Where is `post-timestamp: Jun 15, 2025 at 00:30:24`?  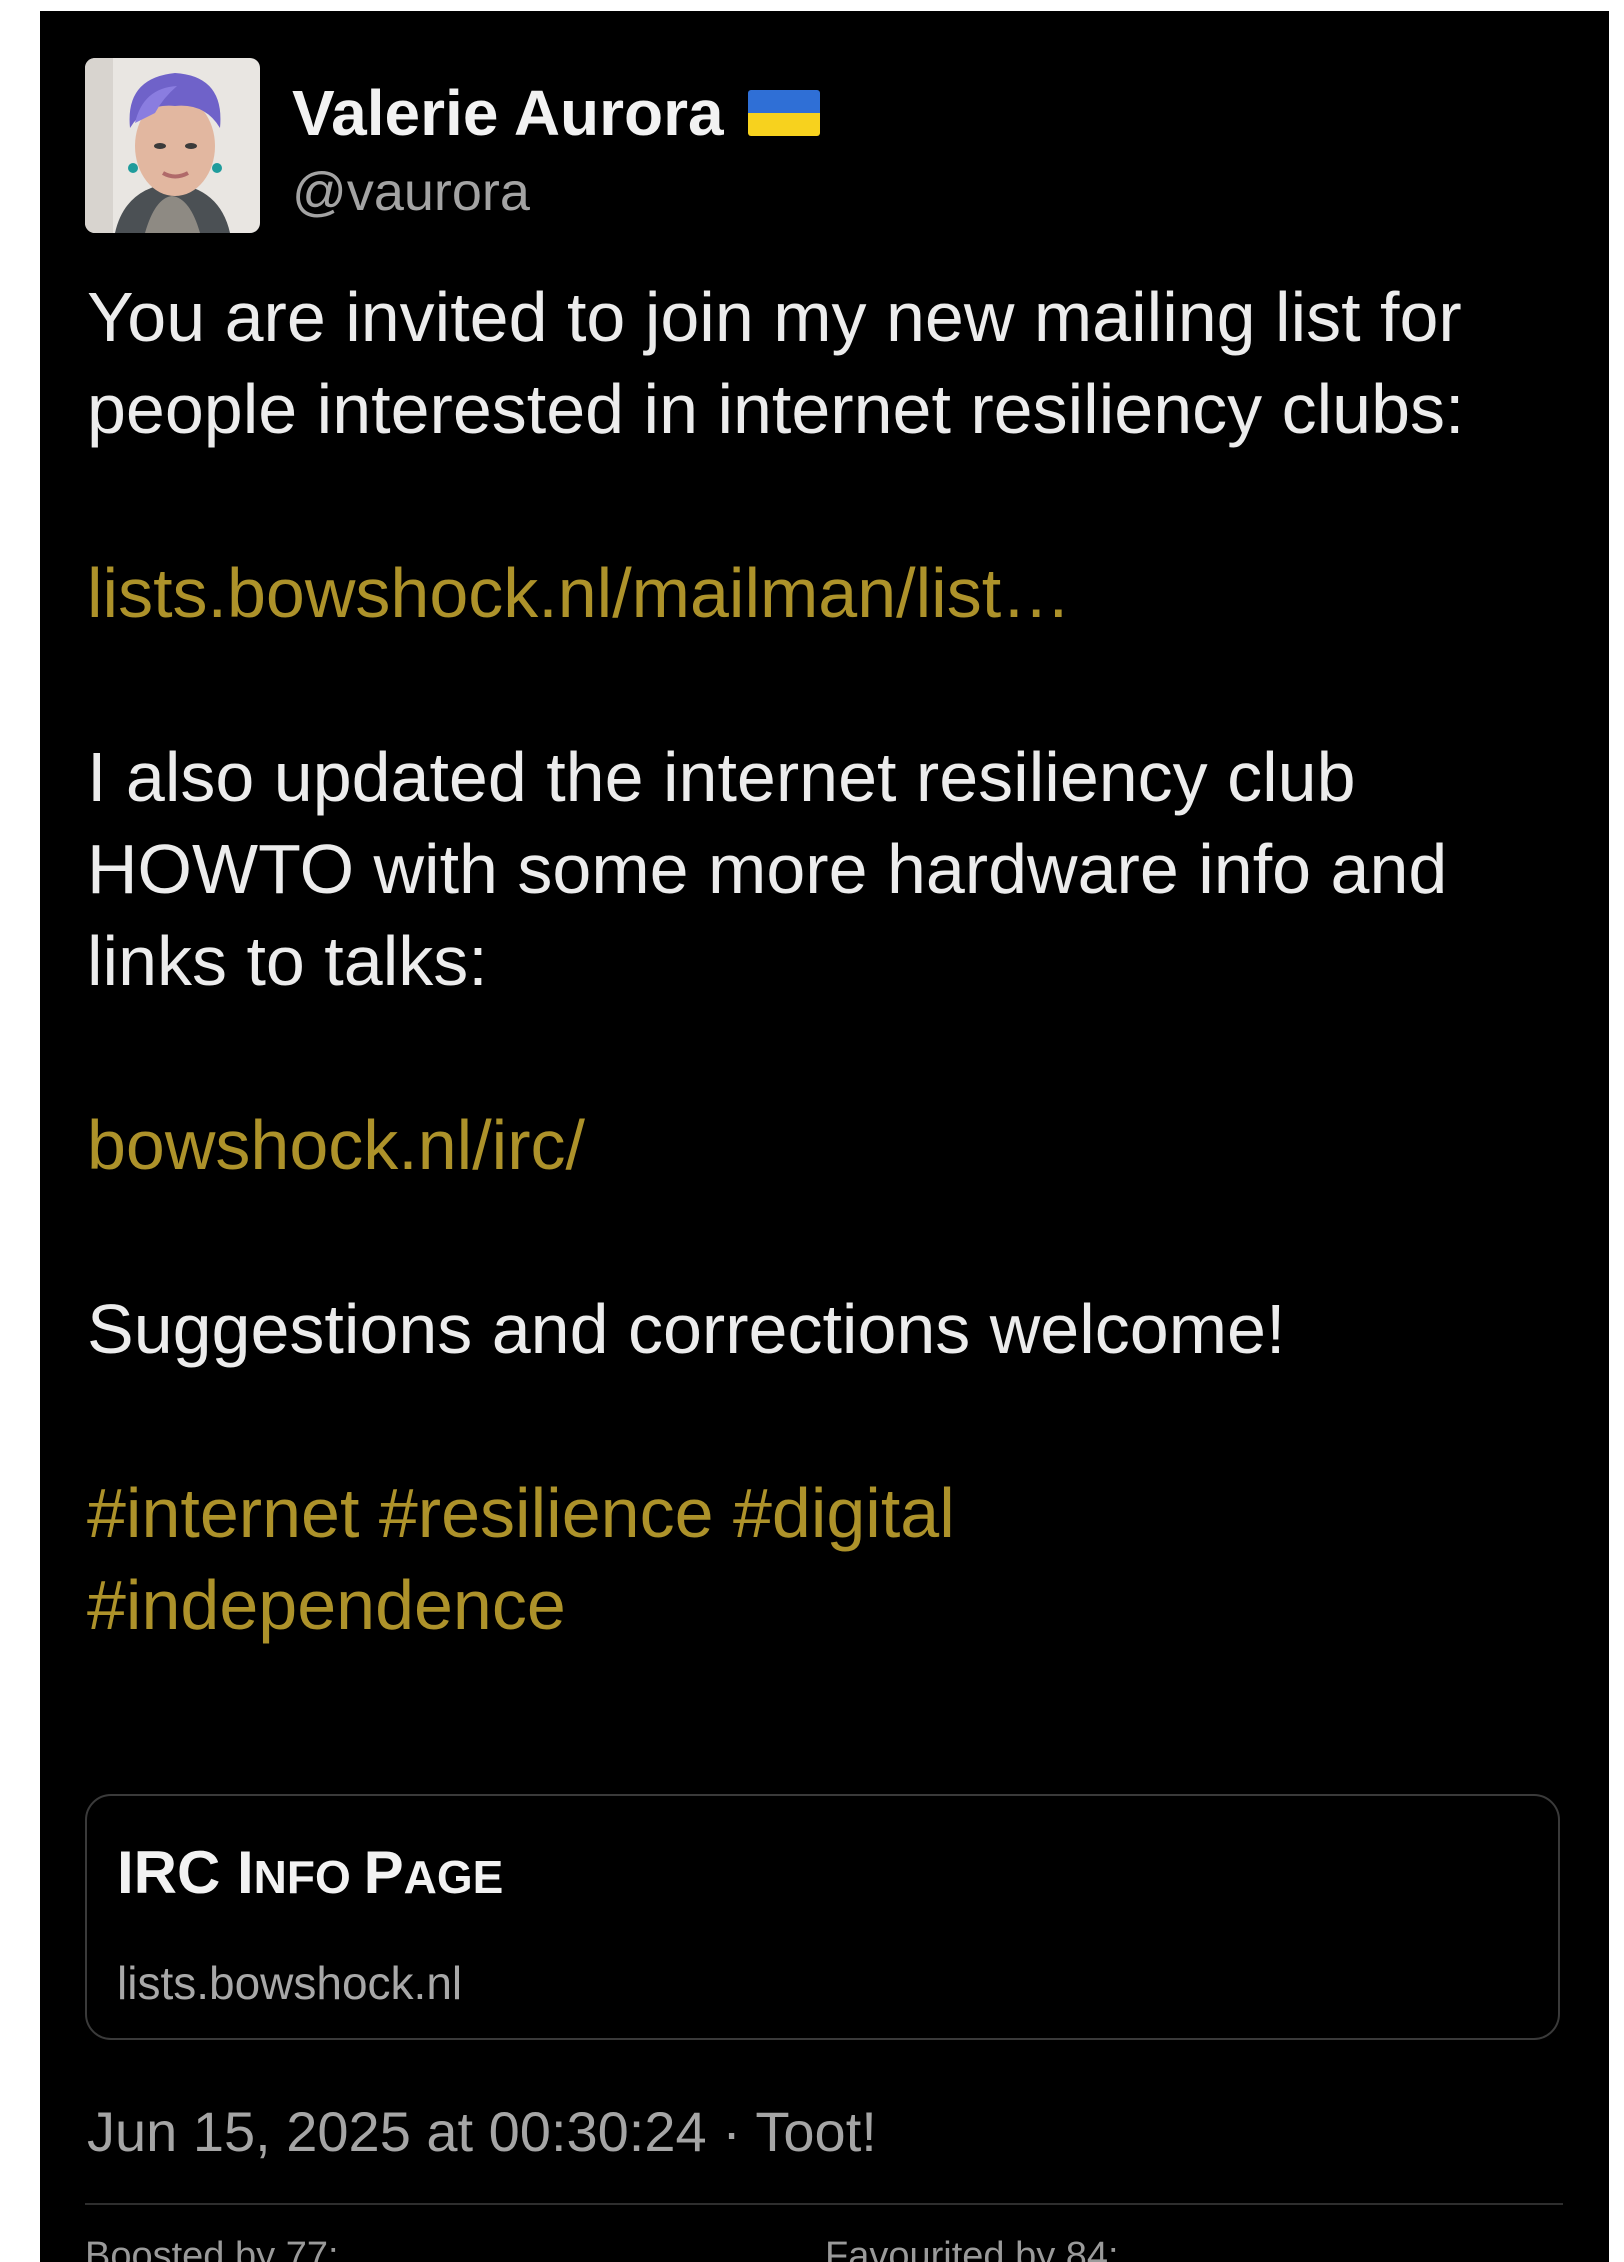
post-timestamp: Jun 15, 2025 at 00:30:24 is located at coordinates (397, 2131).